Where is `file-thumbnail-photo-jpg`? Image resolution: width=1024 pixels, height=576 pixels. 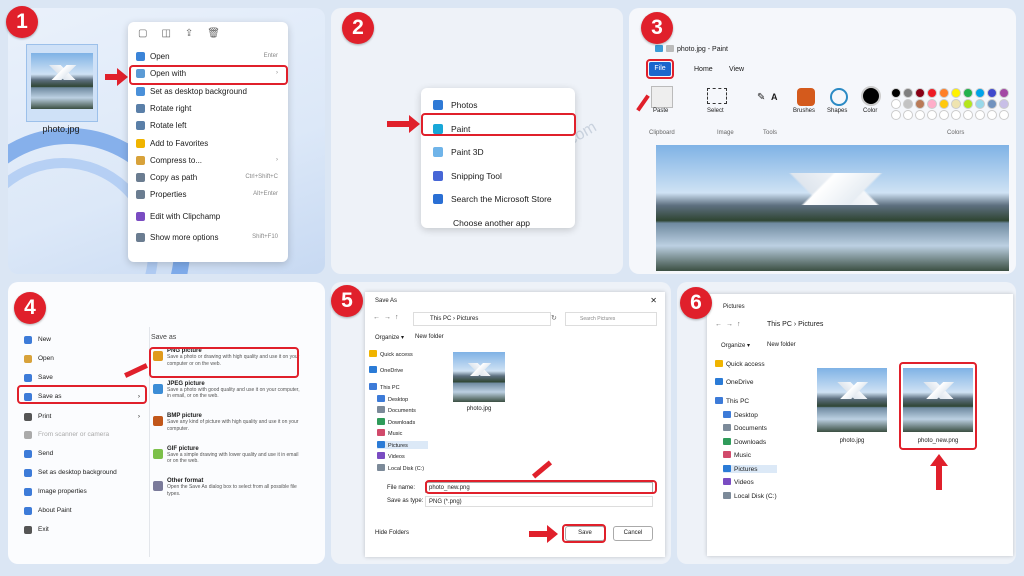
file-thumbnail-photo-jpg is located at coordinates (852, 400).